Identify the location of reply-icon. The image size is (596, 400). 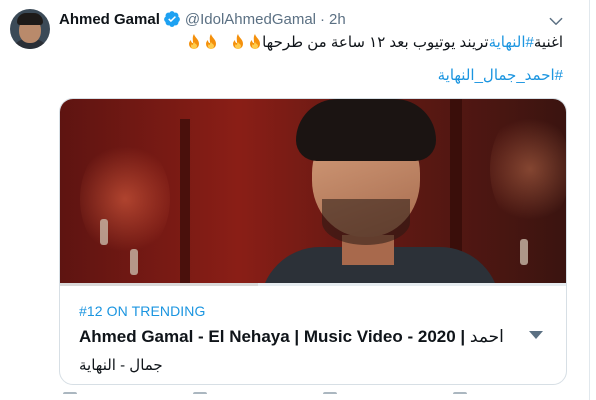
(70, 396).